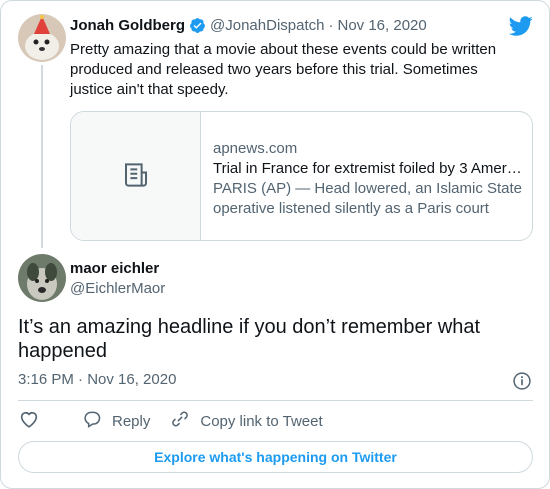  I want to click on divider, so click(275, 400).